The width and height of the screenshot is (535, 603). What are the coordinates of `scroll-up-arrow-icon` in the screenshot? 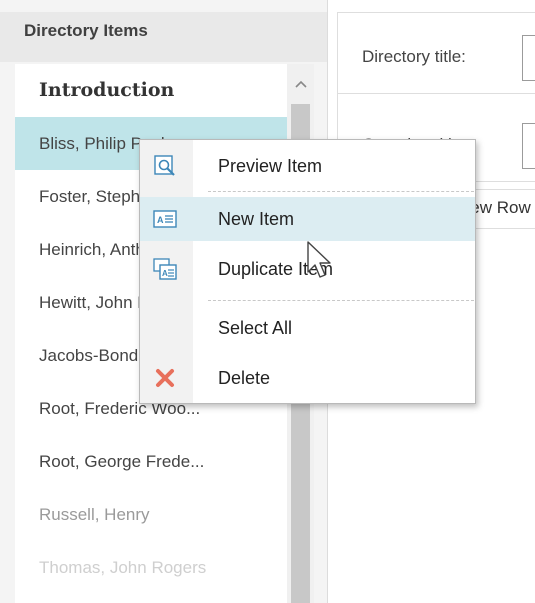 It's located at (300, 84).